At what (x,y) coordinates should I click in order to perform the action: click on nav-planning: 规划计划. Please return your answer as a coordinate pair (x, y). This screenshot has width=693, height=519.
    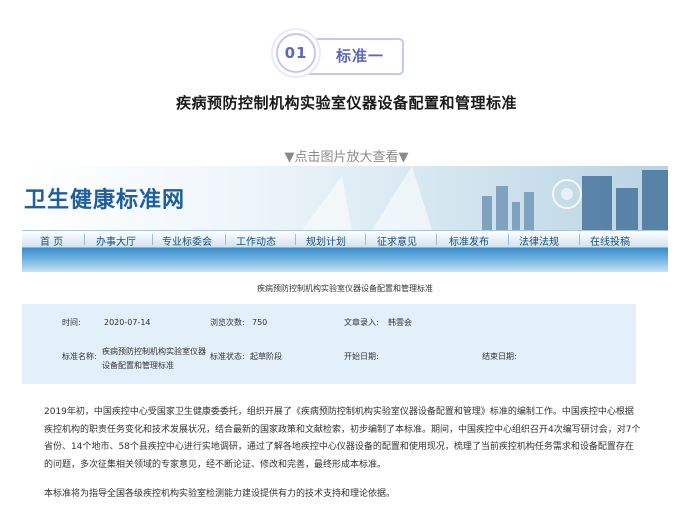
    Looking at the image, I should click on (326, 240).